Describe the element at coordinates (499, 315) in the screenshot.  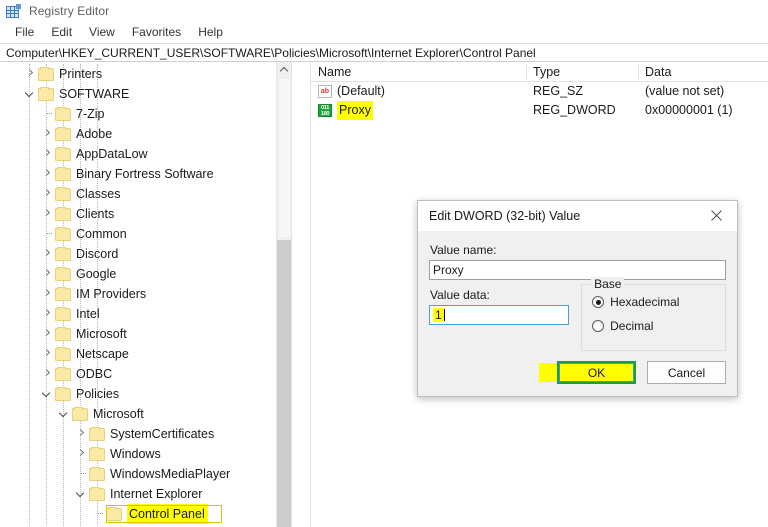
I see `value-data-input: 1` at that location.